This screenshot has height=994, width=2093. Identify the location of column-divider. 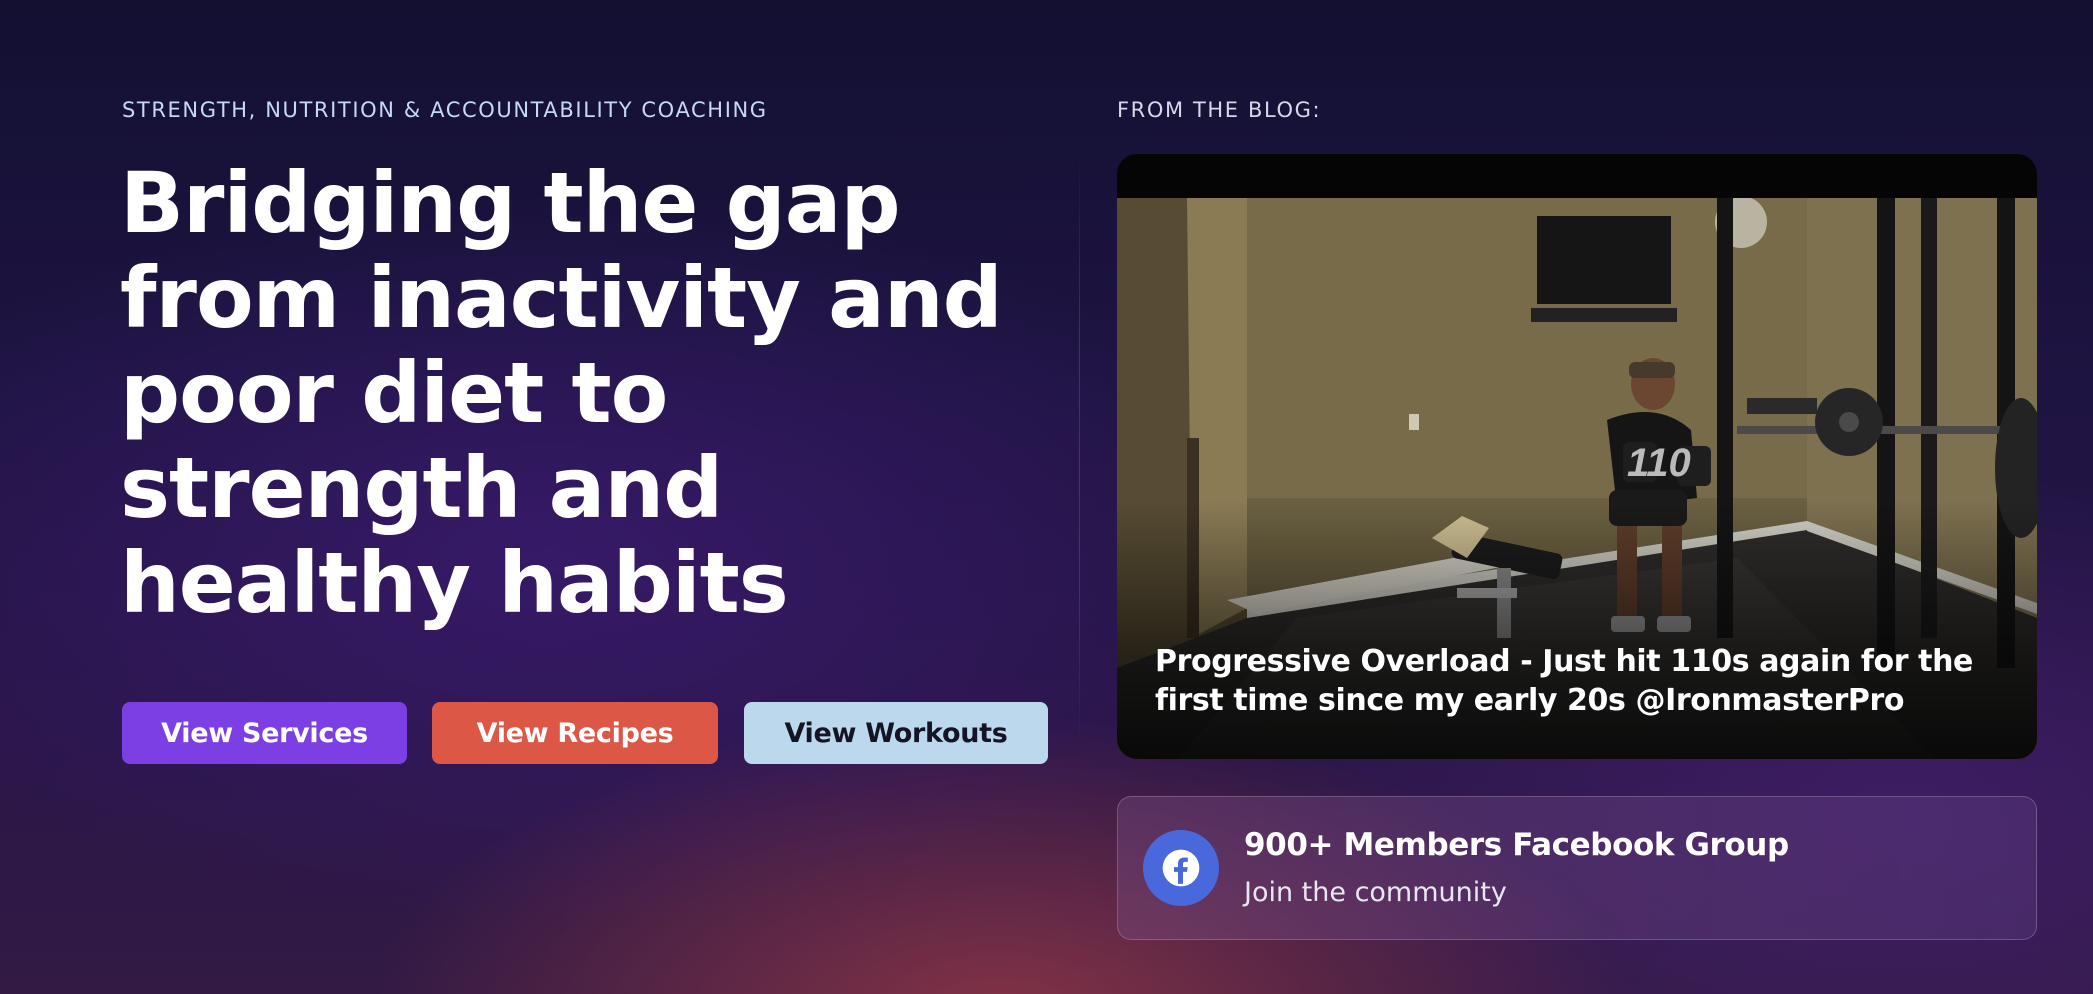
(1079, 450).